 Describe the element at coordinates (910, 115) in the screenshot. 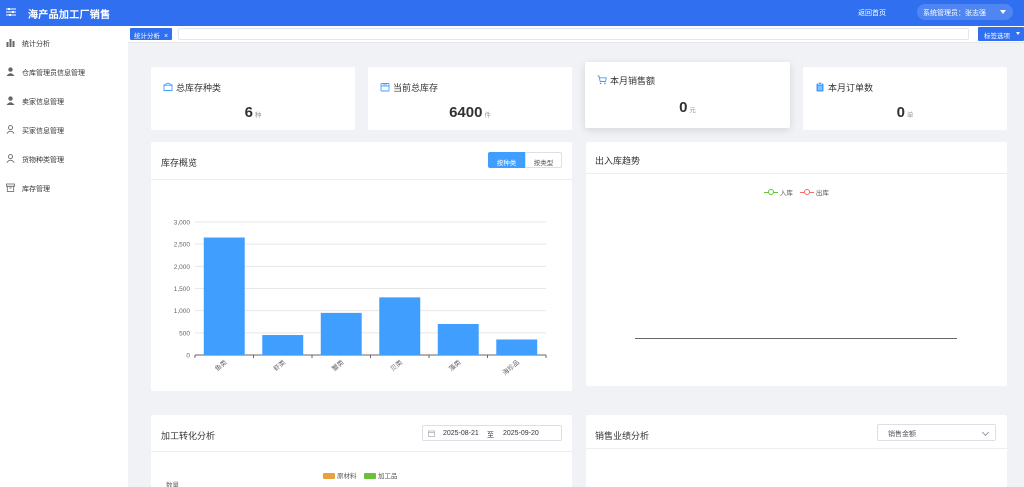

I see `stat-unit: 单` at that location.